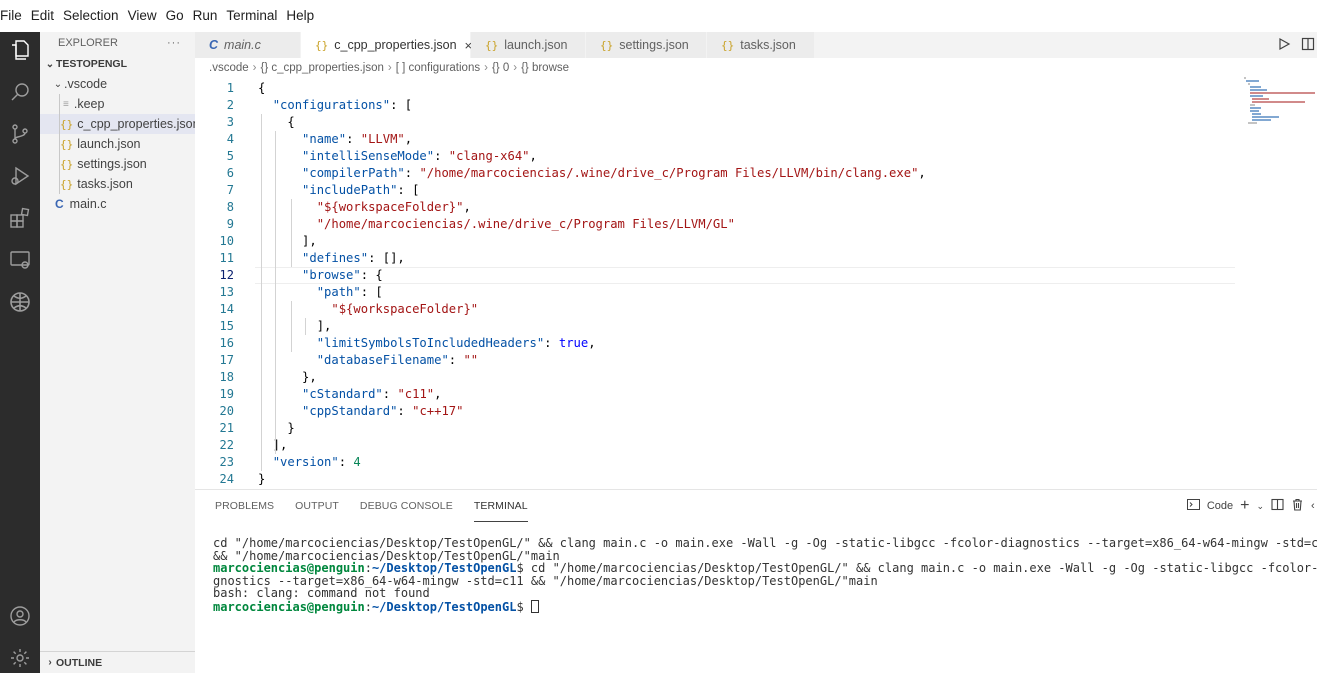 The height and width of the screenshot is (673, 1317). Describe the element at coordinates (276, 122) in the screenshot. I see `code-text: {` at that location.